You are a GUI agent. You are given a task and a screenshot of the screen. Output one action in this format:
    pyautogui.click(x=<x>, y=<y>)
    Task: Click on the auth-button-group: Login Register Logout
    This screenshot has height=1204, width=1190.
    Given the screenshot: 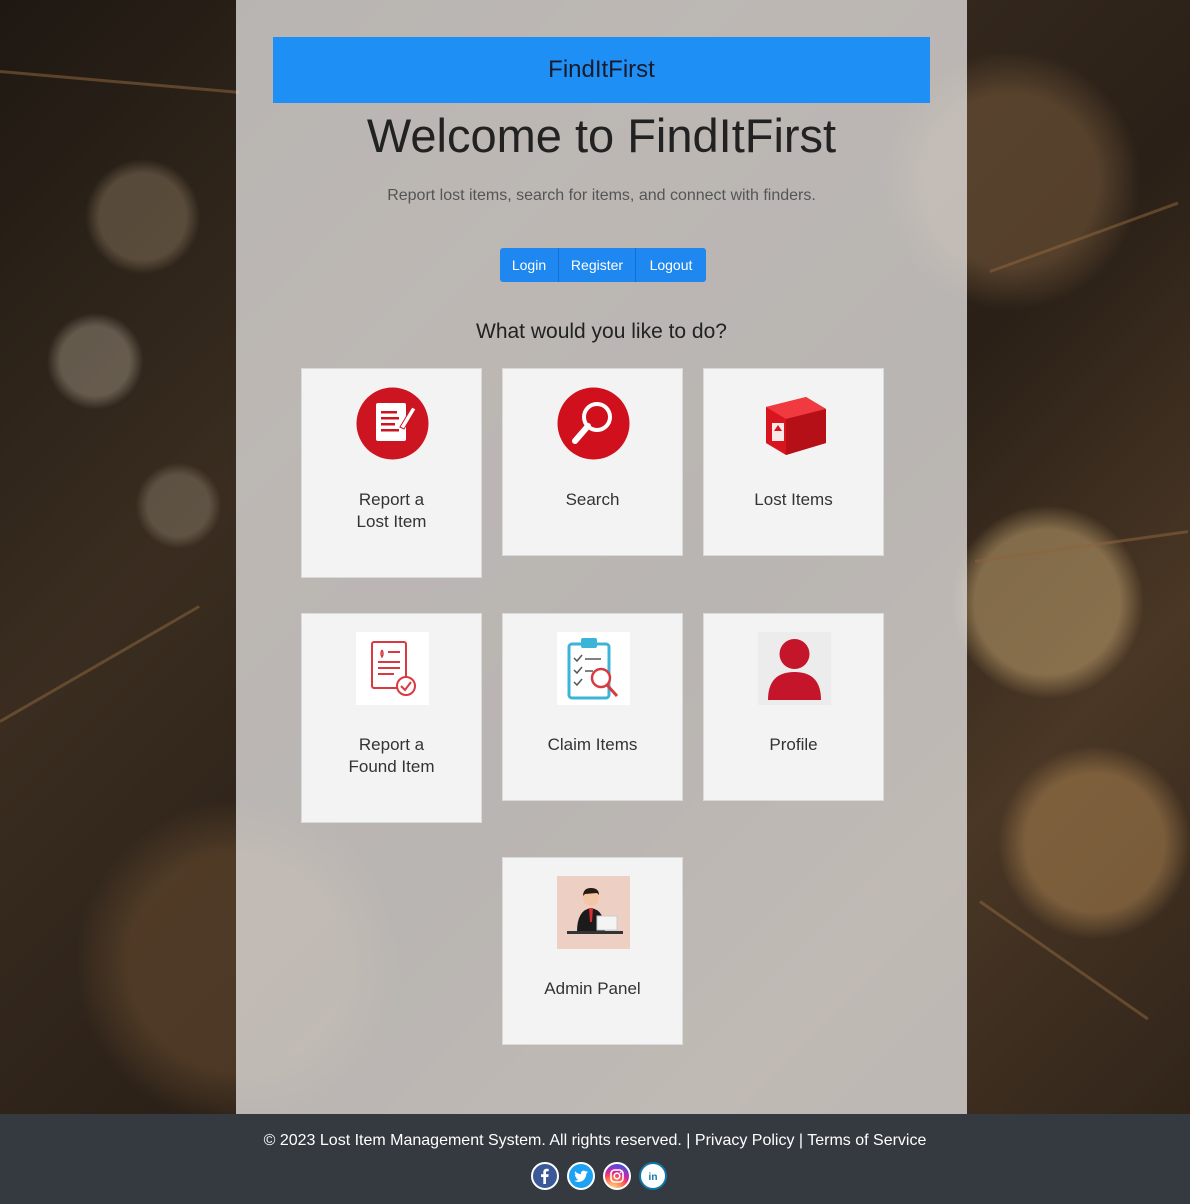 What is the action you would take?
    pyautogui.click(x=603, y=265)
    